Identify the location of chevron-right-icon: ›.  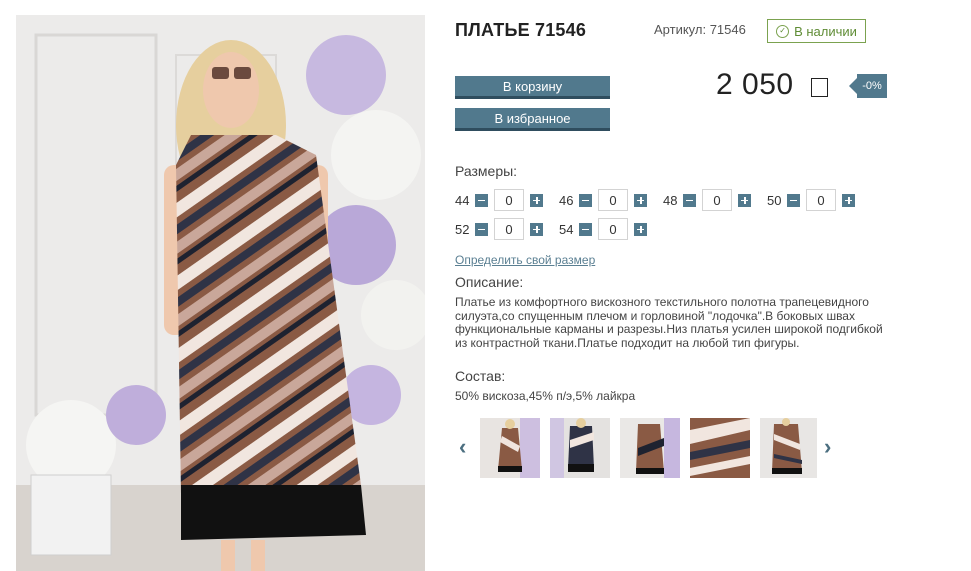
(827, 447).